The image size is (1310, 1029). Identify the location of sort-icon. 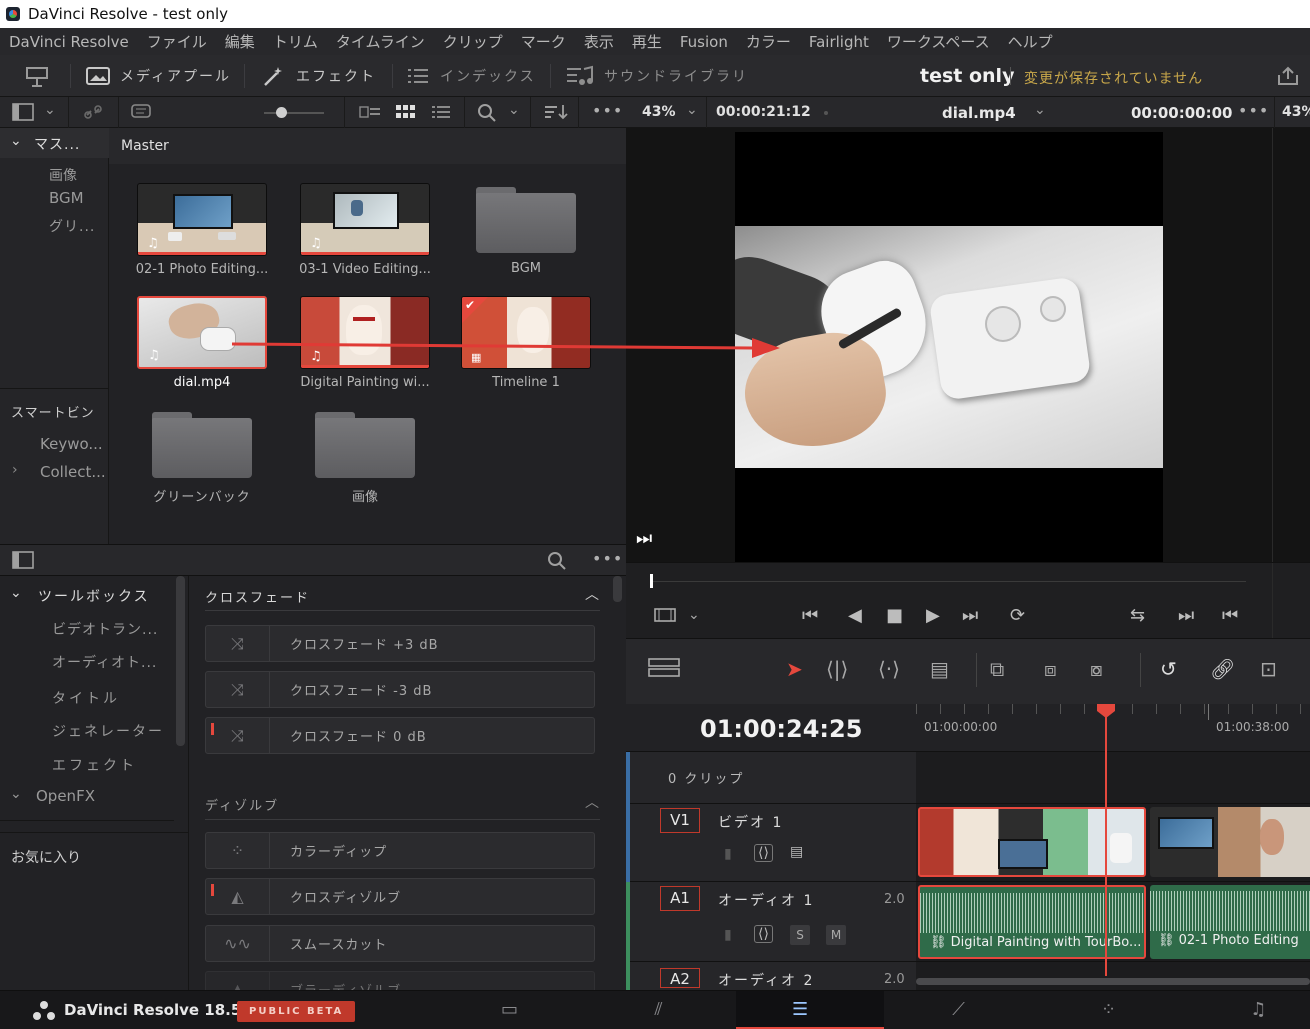
(557, 114).